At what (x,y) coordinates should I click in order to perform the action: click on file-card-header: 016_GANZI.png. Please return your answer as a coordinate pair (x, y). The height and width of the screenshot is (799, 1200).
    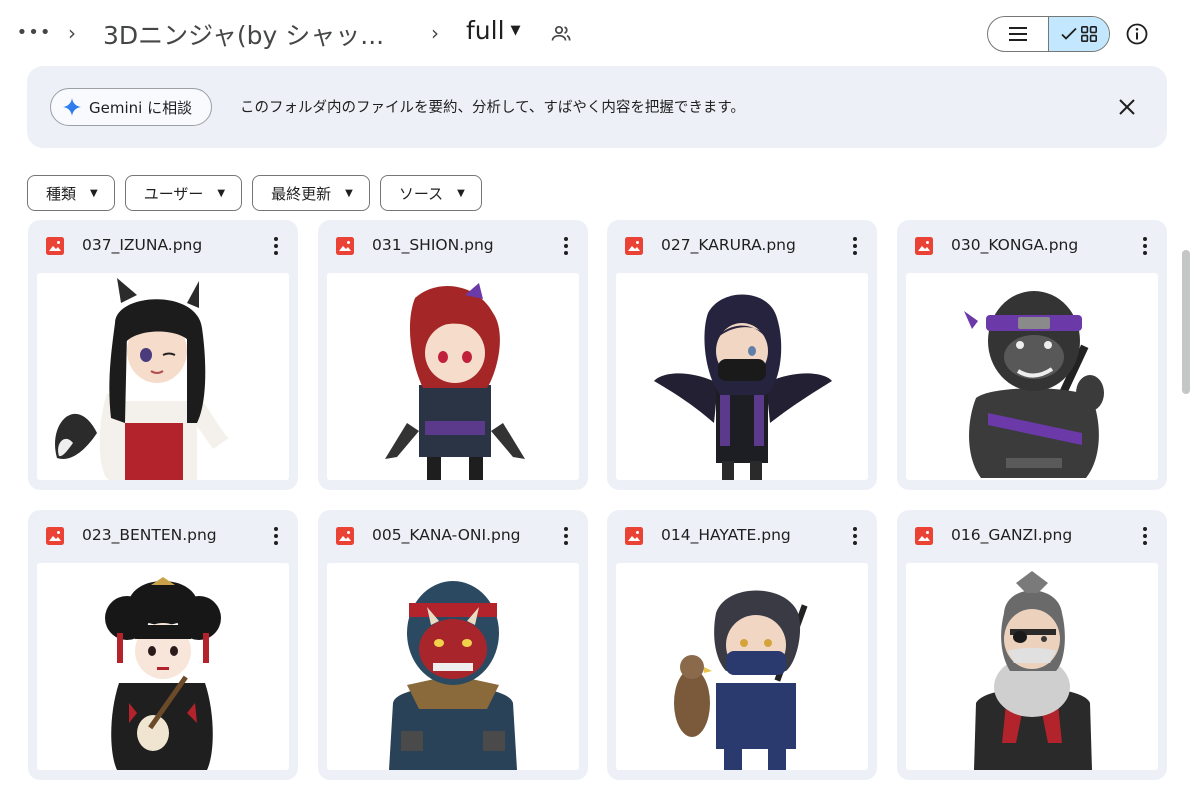
    Looking at the image, I should click on (1032, 536).